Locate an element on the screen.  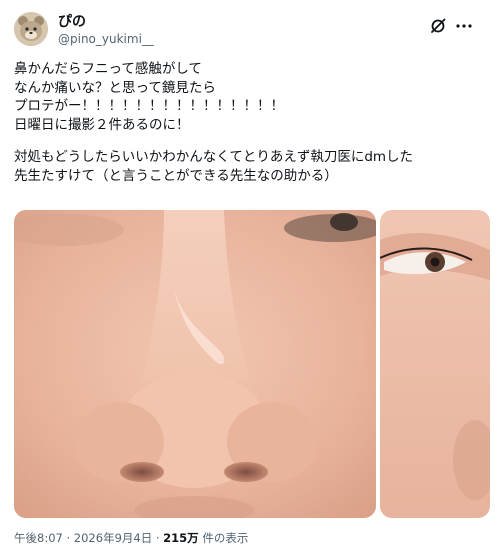
tweet-line: 先生たすけて（と言うことができる先生なの助かる） is located at coordinates (176, 175).